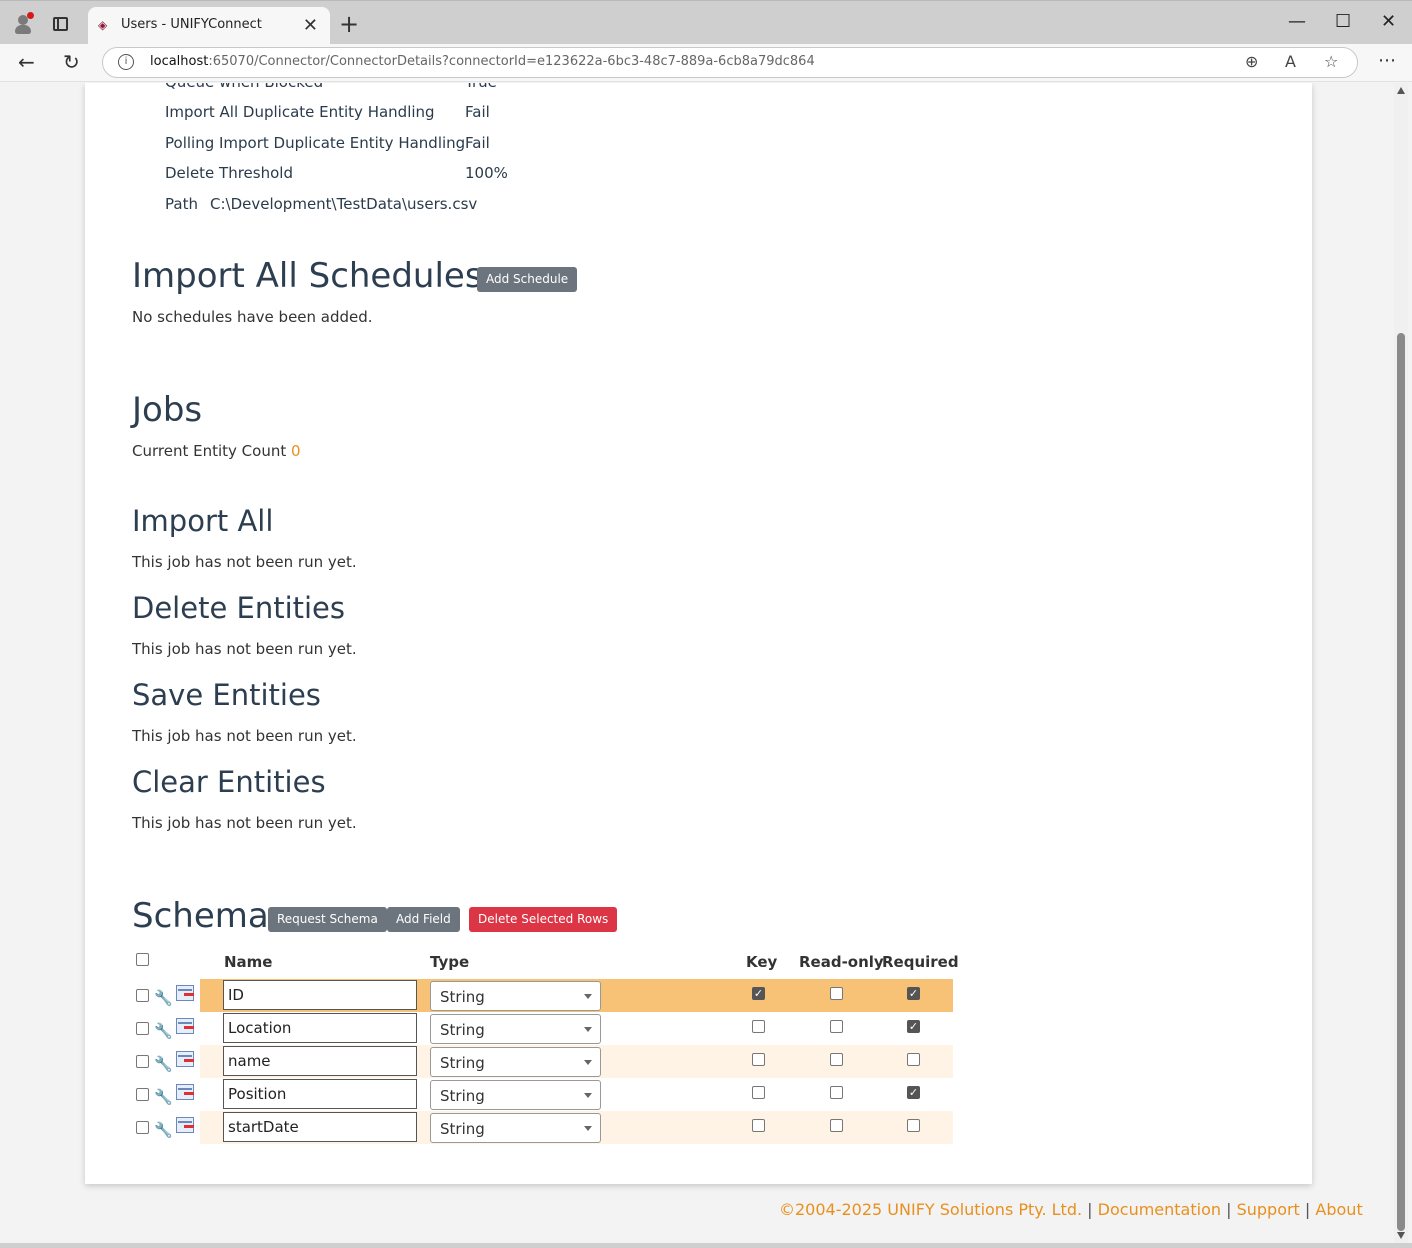 The image size is (1412, 1248). What do you see at coordinates (349, 24) in the screenshot?
I see `new-tab-icon: +` at bounding box center [349, 24].